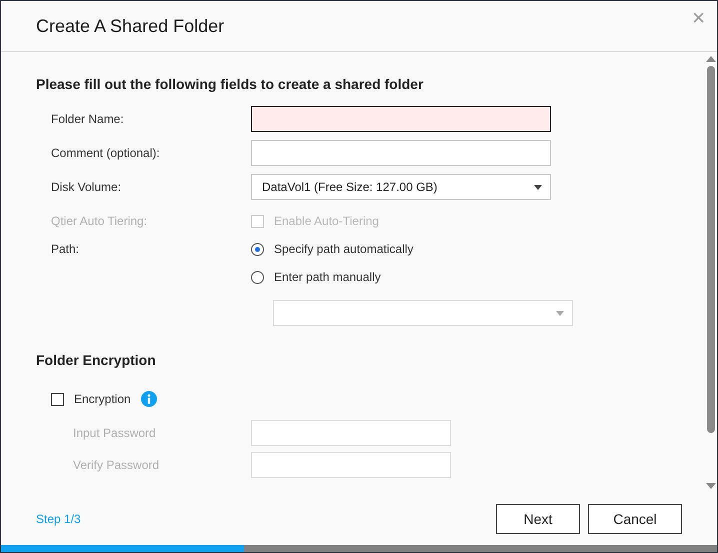 The width and height of the screenshot is (718, 553). What do you see at coordinates (230, 84) in the screenshot?
I see `form-instructions: Please fill out the following fields to create a shared folder` at bounding box center [230, 84].